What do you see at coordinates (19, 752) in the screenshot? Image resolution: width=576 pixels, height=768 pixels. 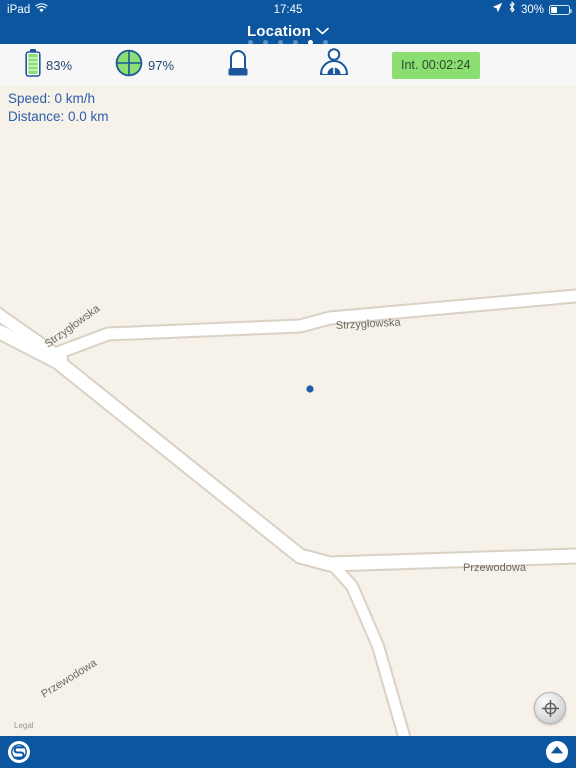 I see `app-logo-s-icon` at bounding box center [19, 752].